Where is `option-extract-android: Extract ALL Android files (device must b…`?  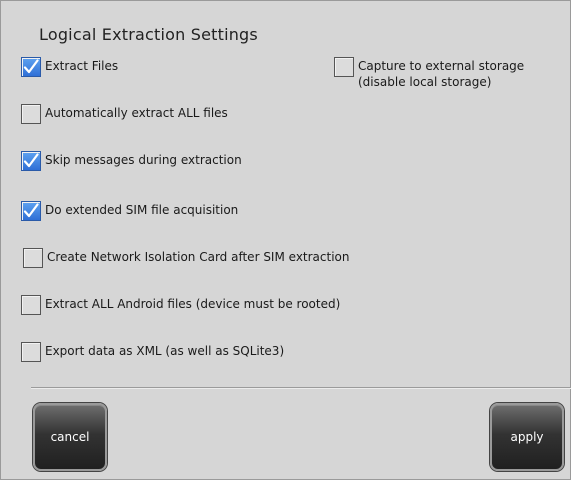
option-extract-android: Extract ALL Android files (device must b… is located at coordinates (180, 305).